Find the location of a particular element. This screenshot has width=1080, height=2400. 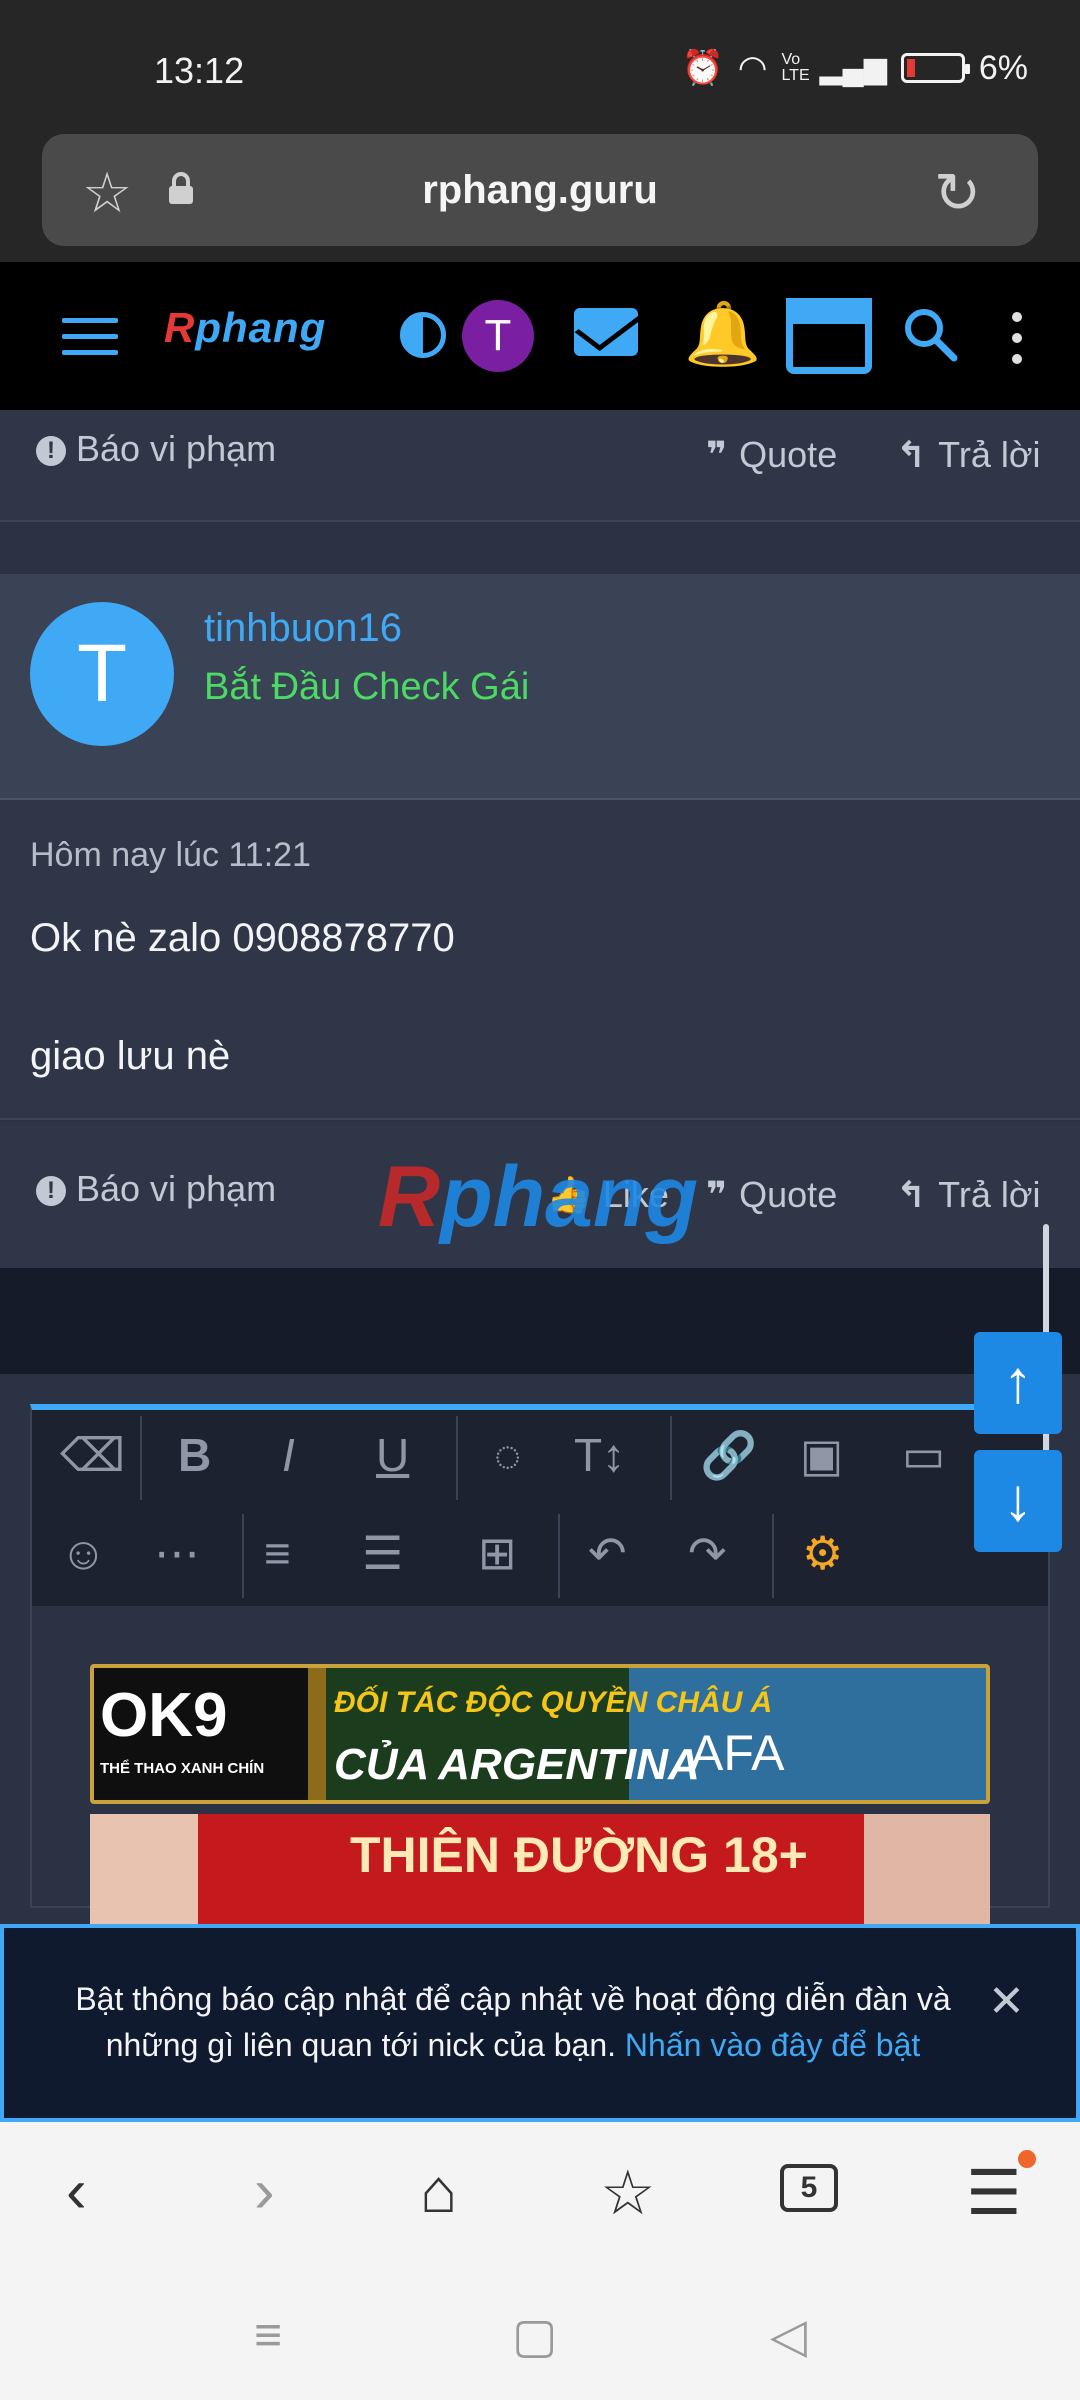

site-logo: Rphang is located at coordinates (245, 328).